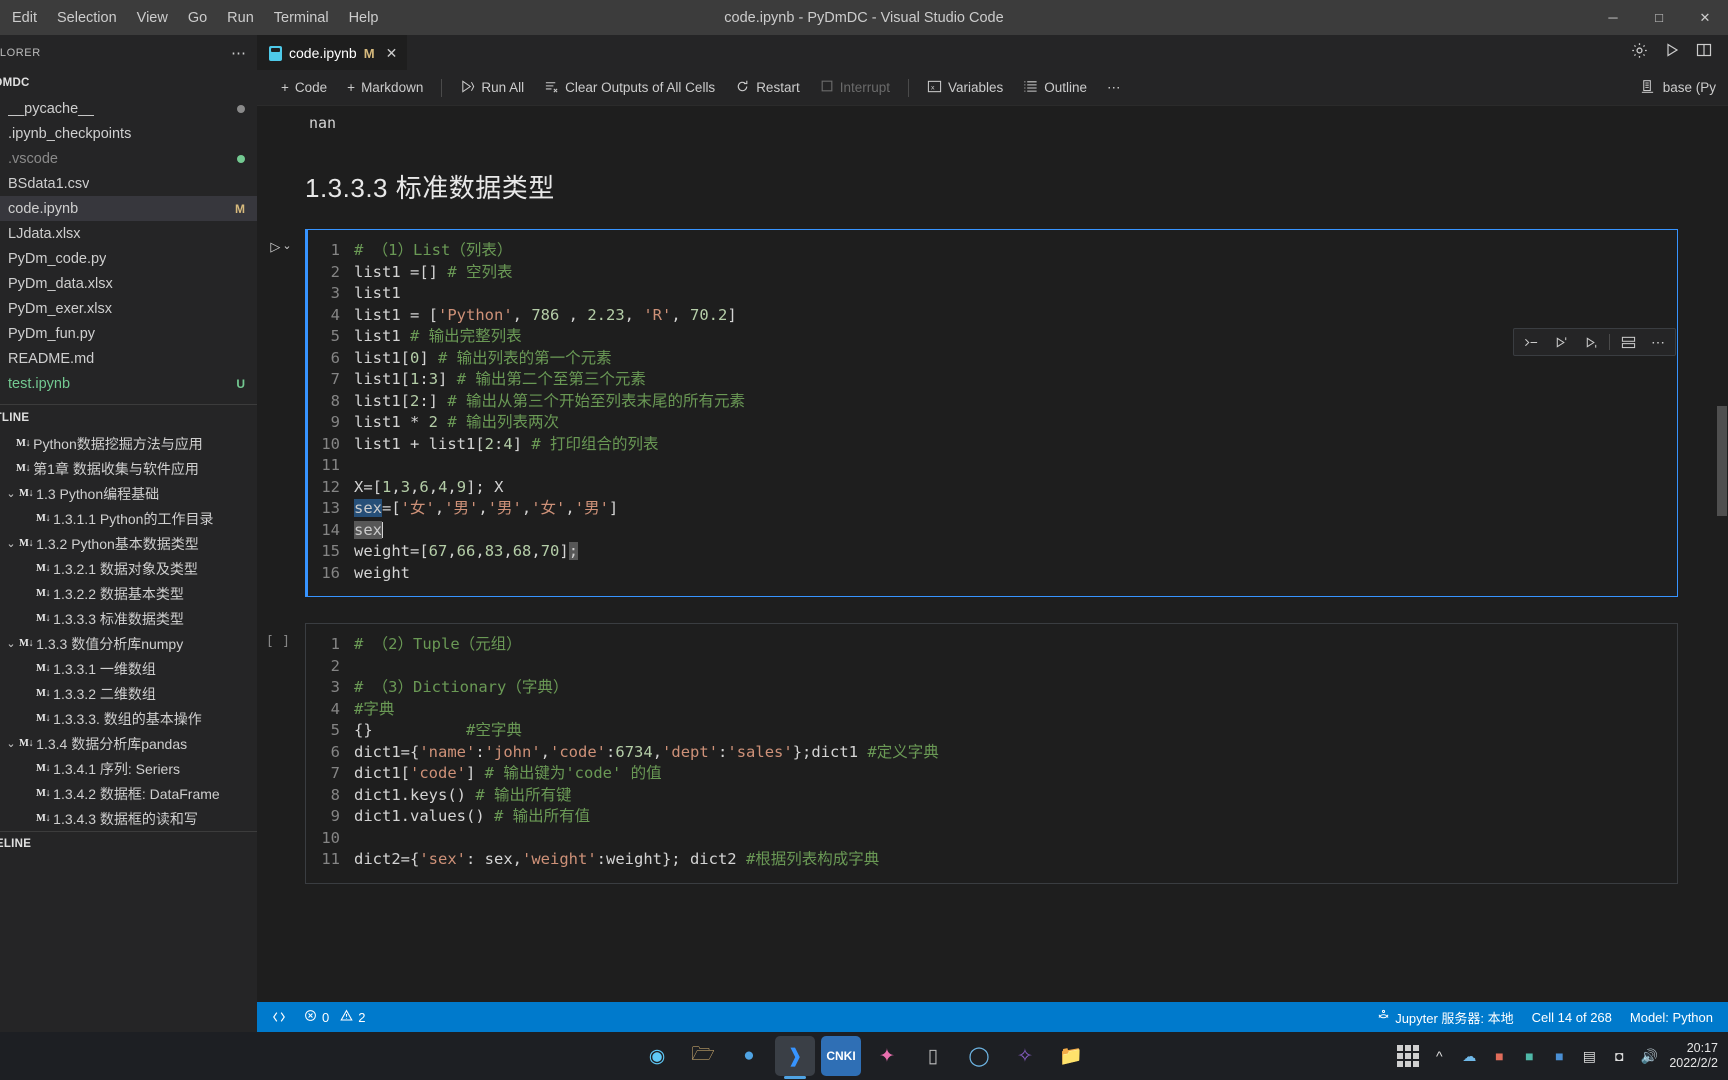 The image size is (1728, 1080). What do you see at coordinates (128, 383) in the screenshot?
I see `file-item: test.ipynb U` at bounding box center [128, 383].